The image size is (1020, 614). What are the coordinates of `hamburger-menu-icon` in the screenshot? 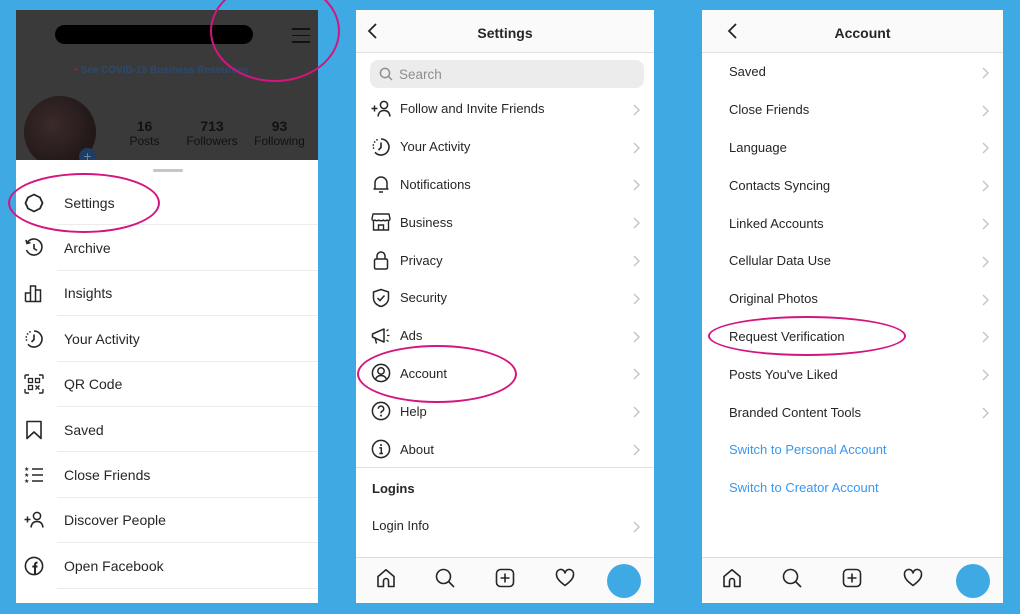 It's located at (301, 35).